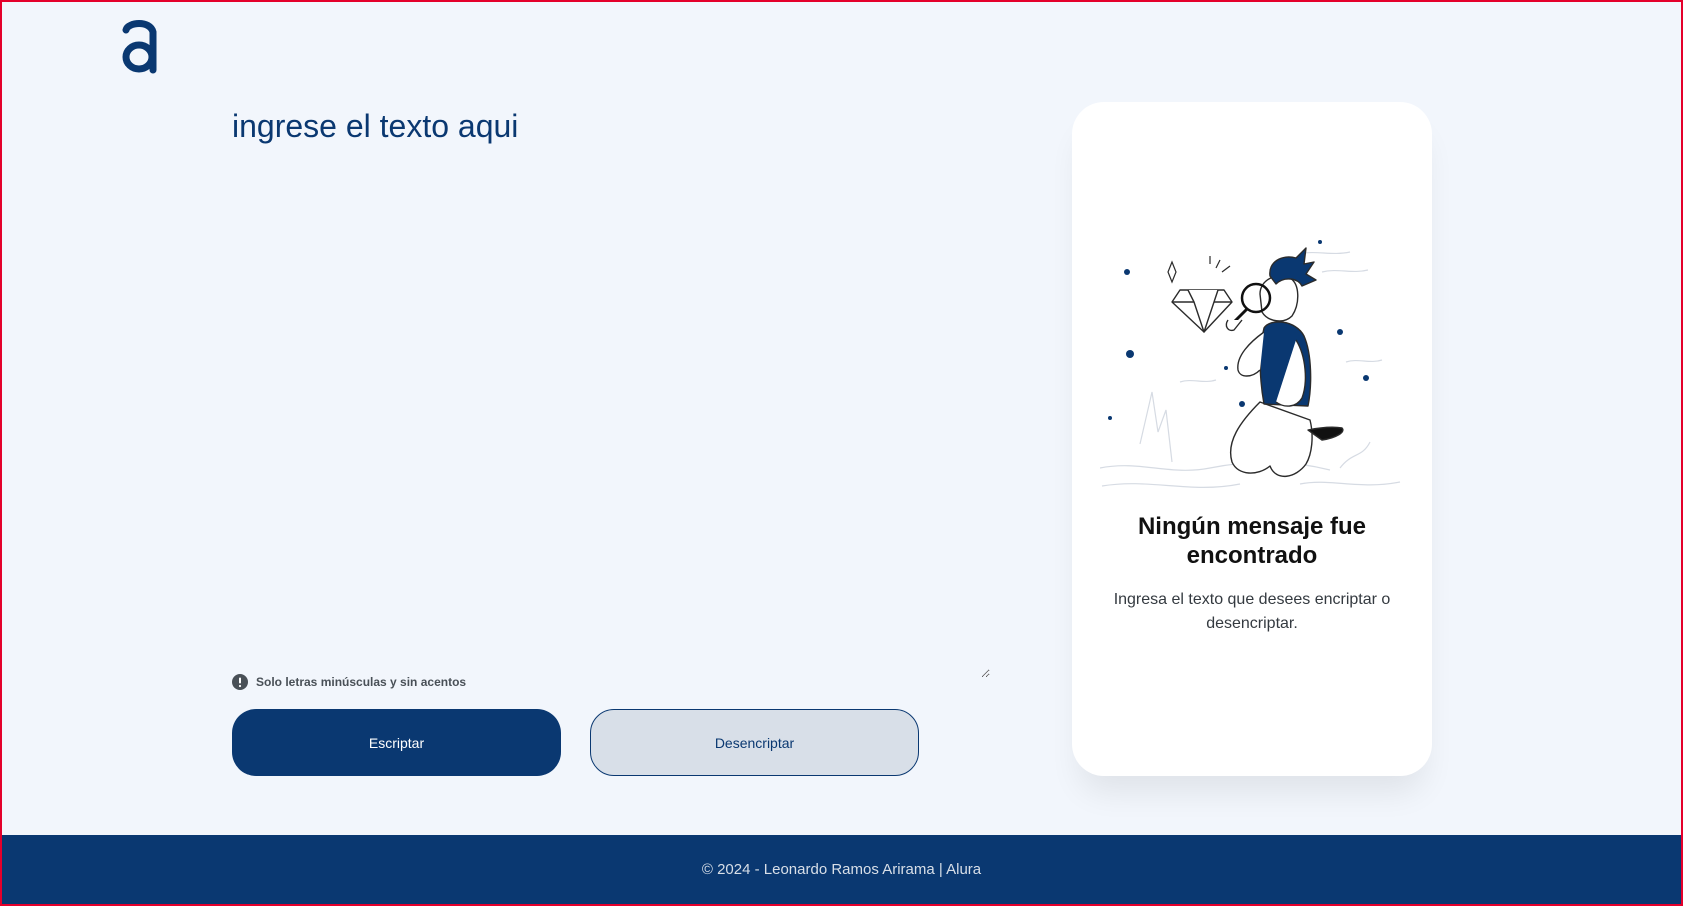 Image resolution: width=1683 pixels, height=906 pixels. Describe the element at coordinates (240, 682) in the screenshot. I see `exclamation-circle-icon` at that location.